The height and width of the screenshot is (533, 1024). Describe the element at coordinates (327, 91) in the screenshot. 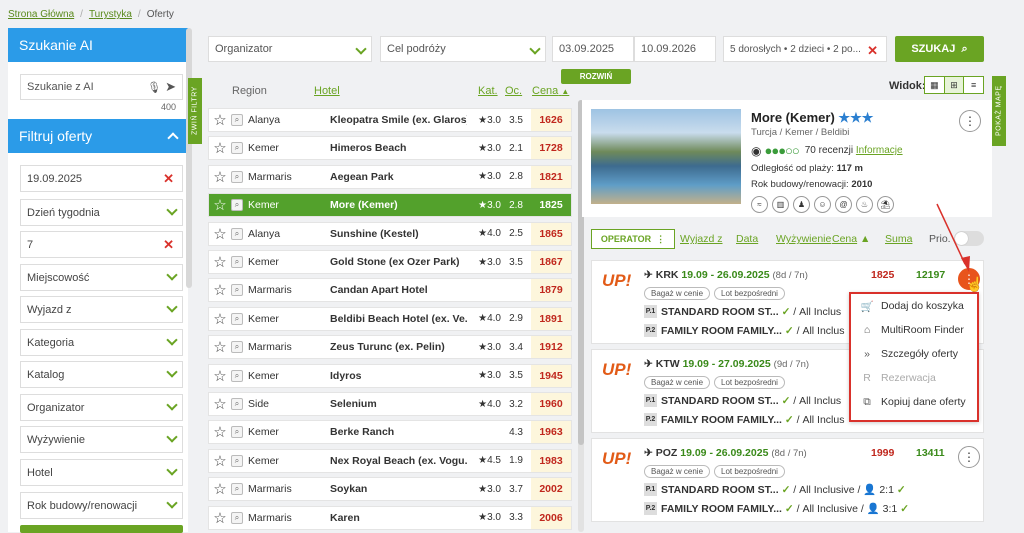

I see `col-hotel: Hotel` at that location.